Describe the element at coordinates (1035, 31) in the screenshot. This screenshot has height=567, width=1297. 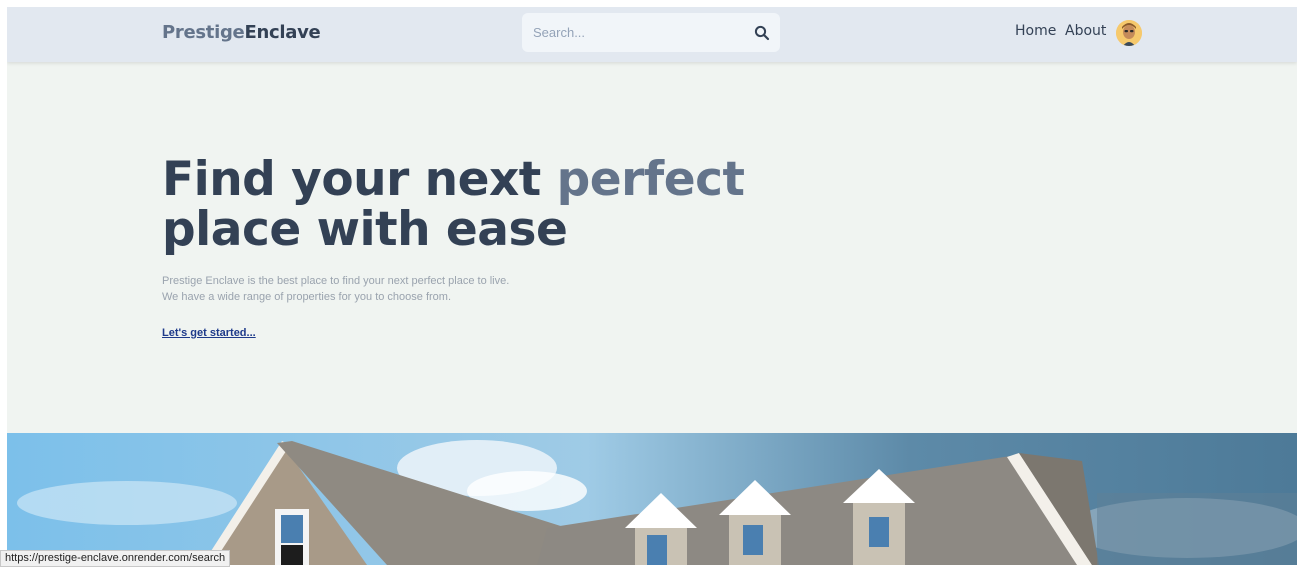
I see `nav-home-link: Home` at that location.